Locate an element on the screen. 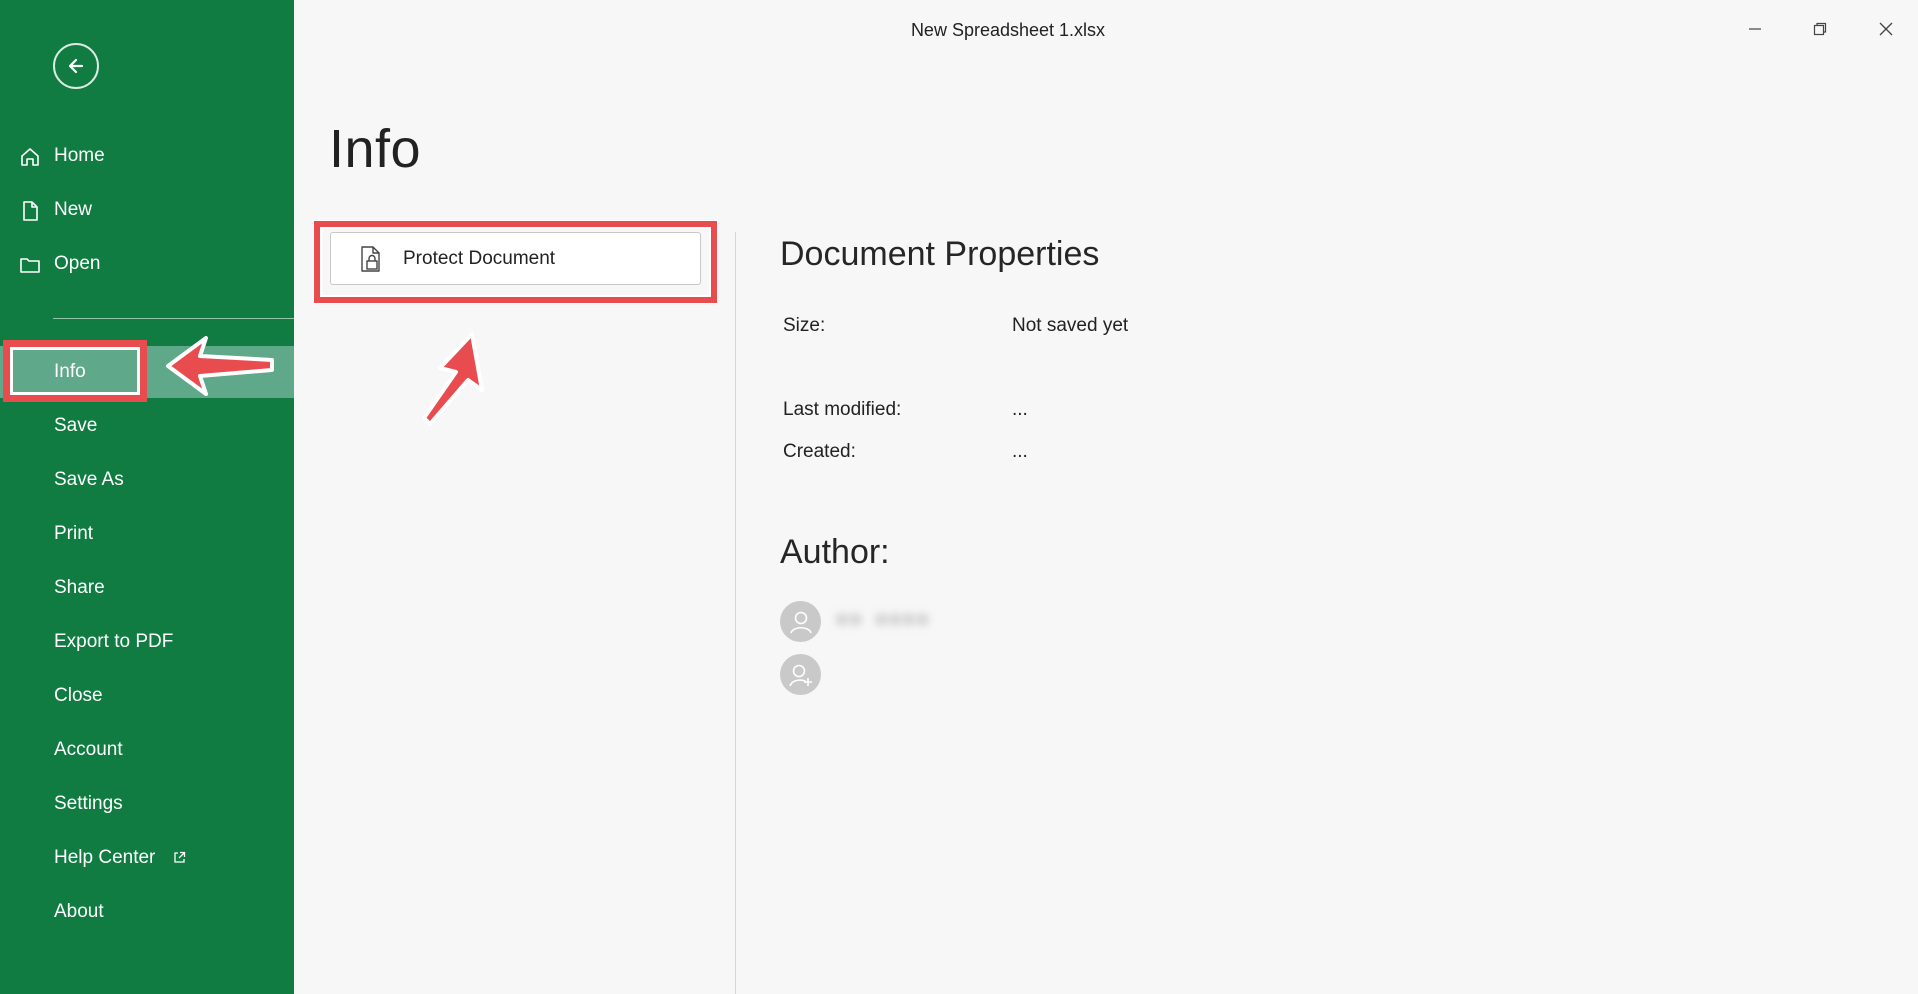  document-properties-heading: Document Properties is located at coordinates (940, 254).